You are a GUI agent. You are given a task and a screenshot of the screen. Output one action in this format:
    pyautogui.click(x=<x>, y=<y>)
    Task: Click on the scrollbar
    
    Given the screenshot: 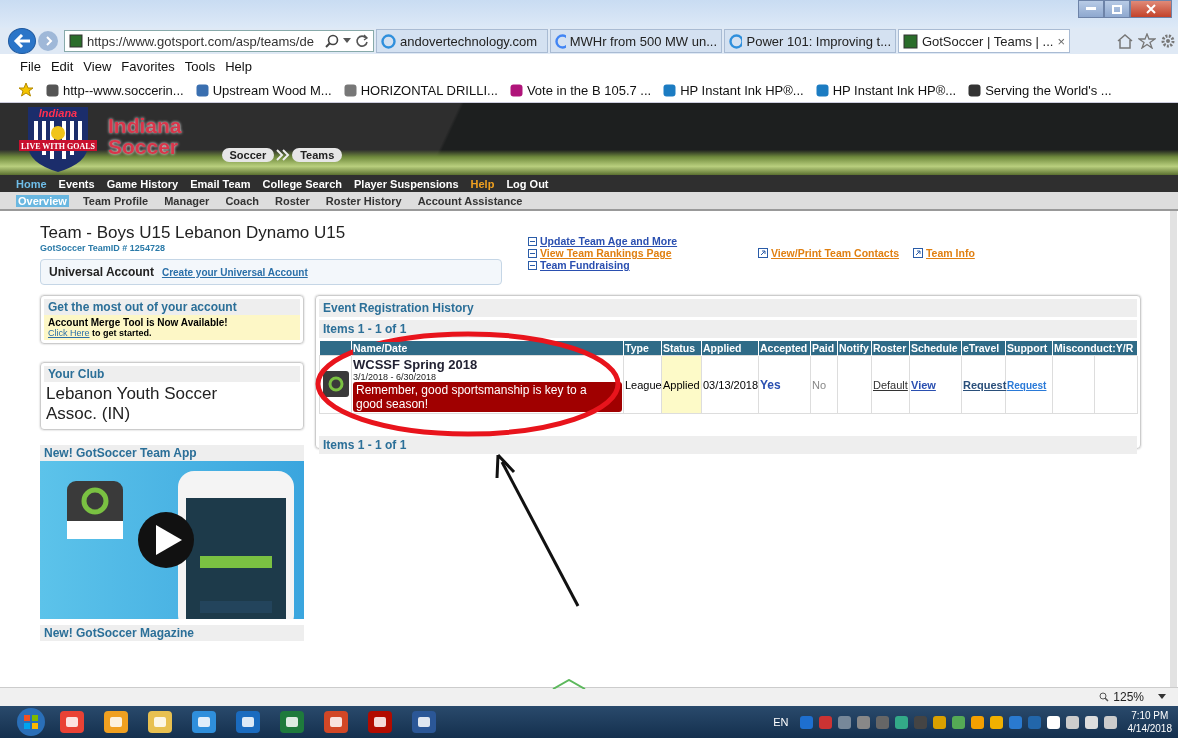 What is the action you would take?
    pyautogui.click(x=1173, y=449)
    